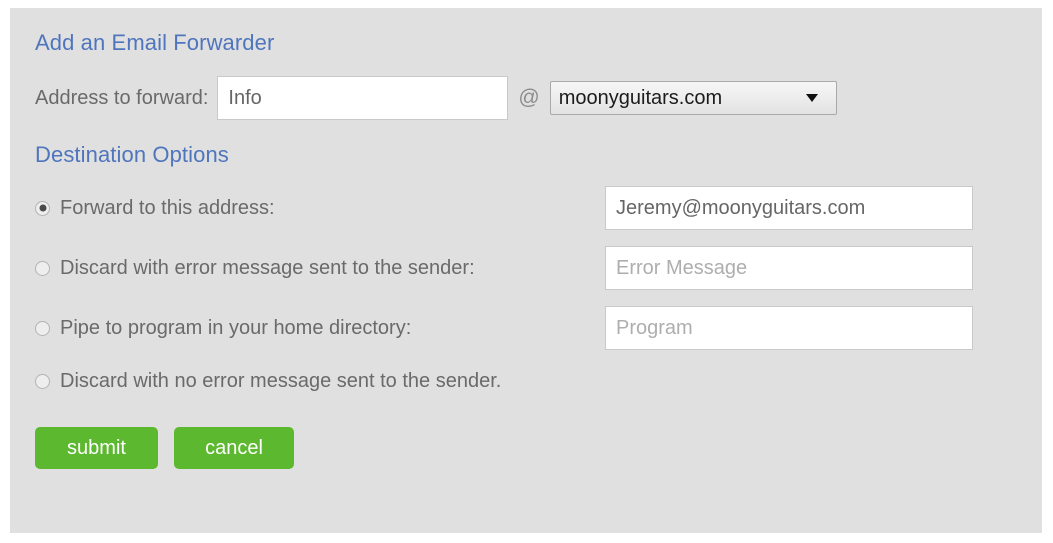 This screenshot has width=1053, height=543. I want to click on domain-select: moonyguitars.com, so click(693, 98).